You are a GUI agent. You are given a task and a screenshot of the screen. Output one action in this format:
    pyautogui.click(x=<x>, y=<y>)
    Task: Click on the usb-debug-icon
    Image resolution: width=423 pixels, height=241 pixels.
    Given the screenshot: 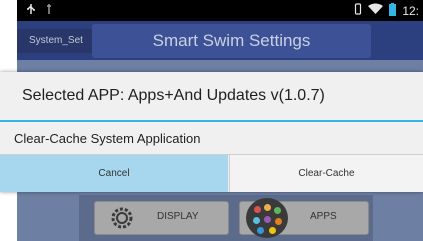 What is the action you would take?
    pyautogui.click(x=49, y=11)
    